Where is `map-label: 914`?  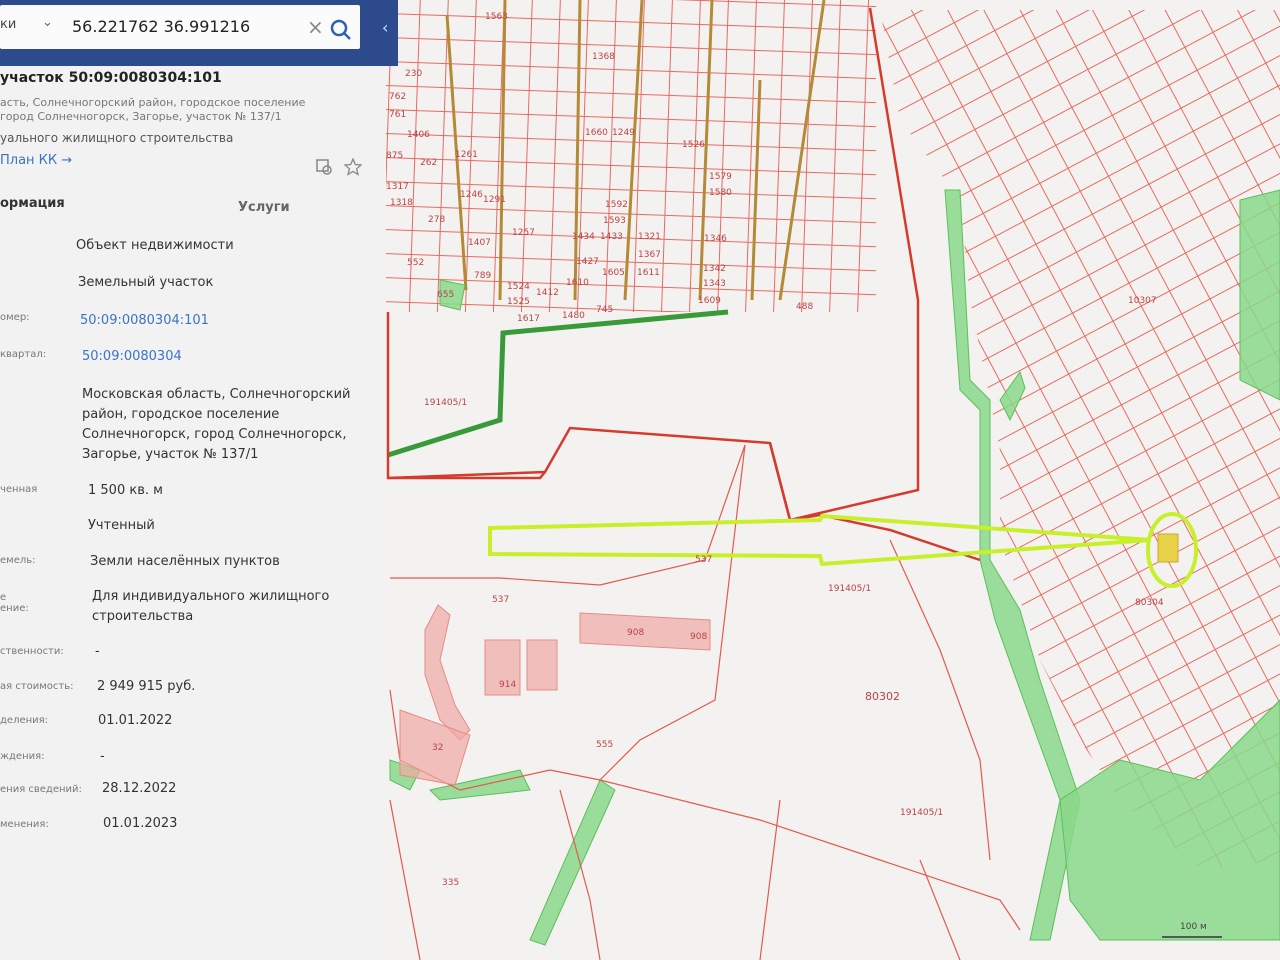
map-label: 914 is located at coordinates (508, 685).